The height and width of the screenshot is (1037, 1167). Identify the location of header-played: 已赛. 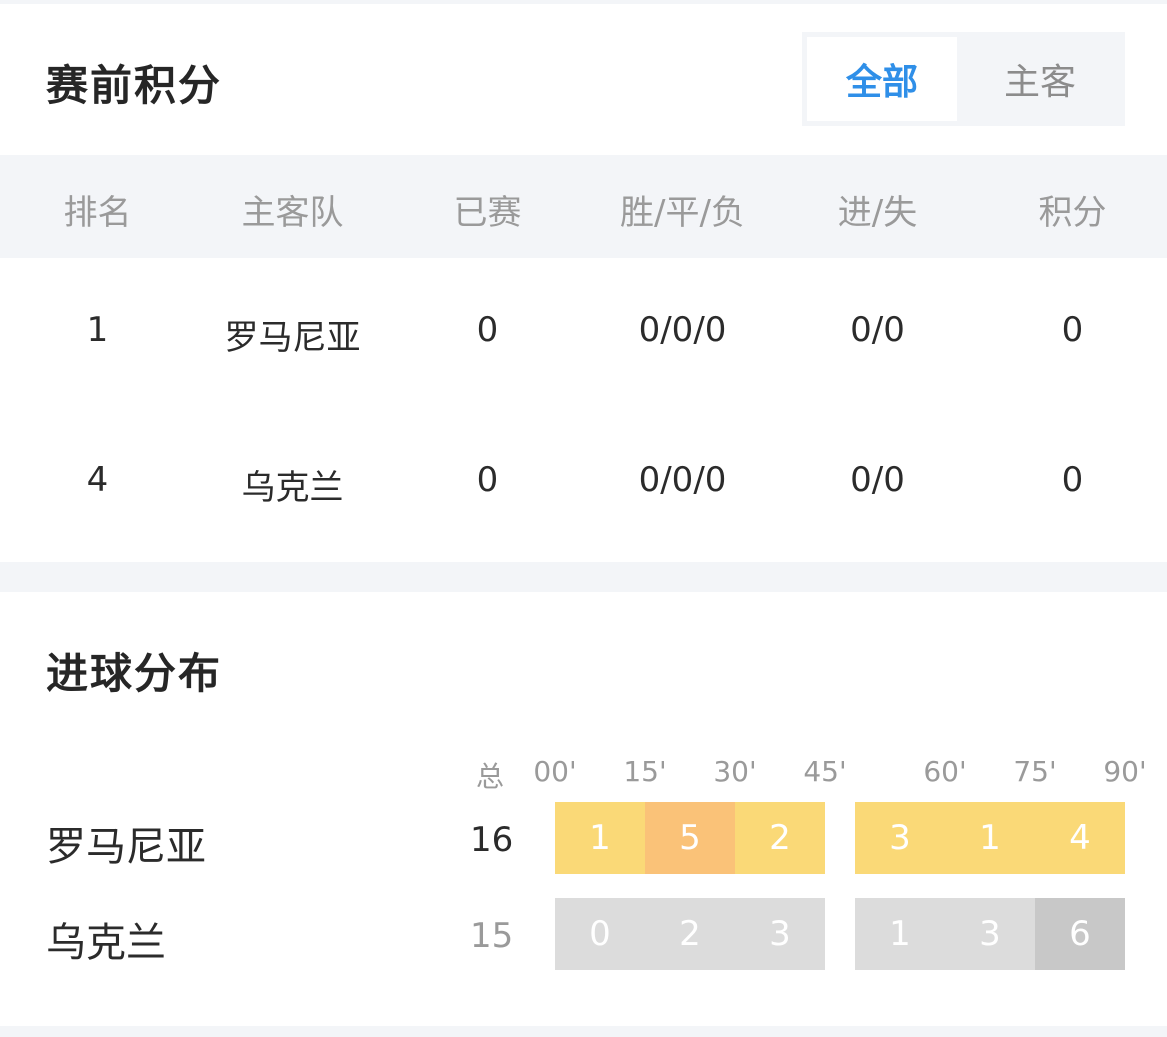
(487, 213).